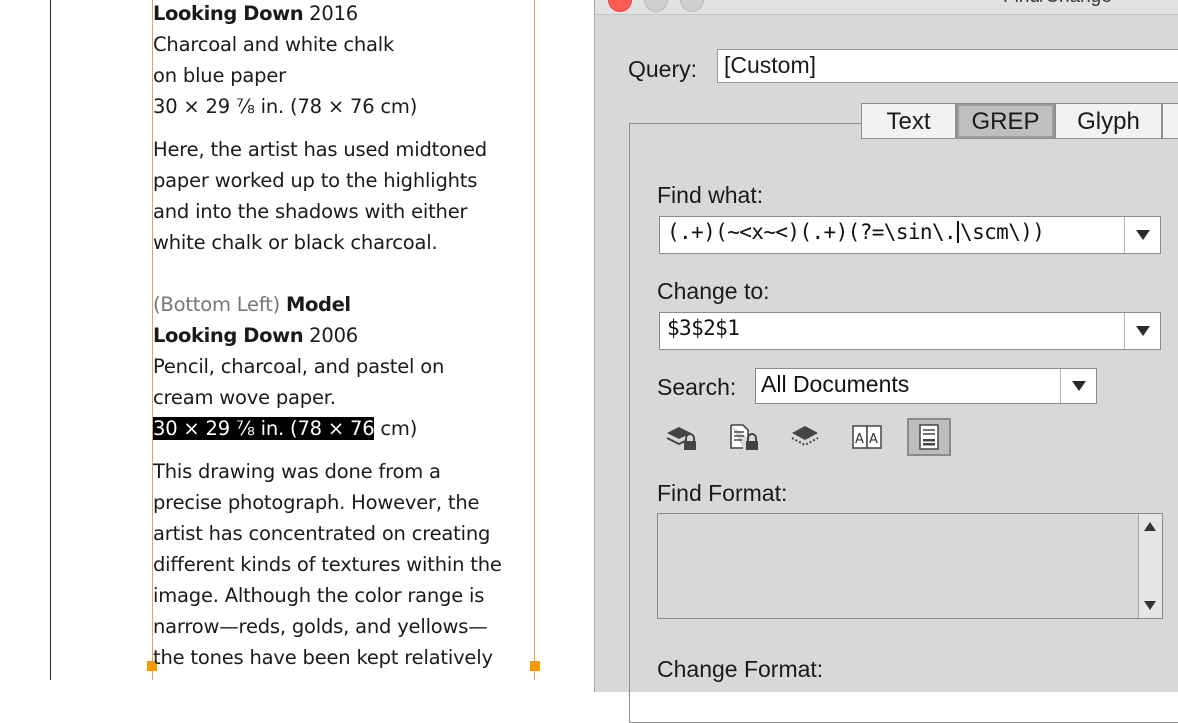  I want to click on story-line: different kinds of textures within the, so click(327, 565).